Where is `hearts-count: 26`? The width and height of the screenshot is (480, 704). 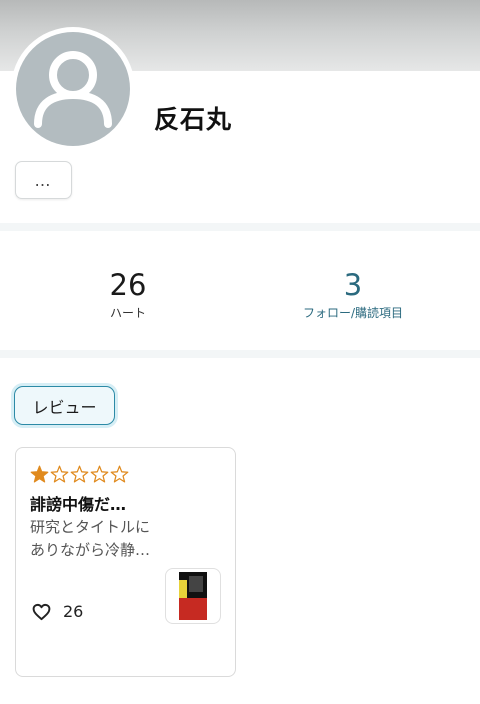 hearts-count: 26 is located at coordinates (128, 285).